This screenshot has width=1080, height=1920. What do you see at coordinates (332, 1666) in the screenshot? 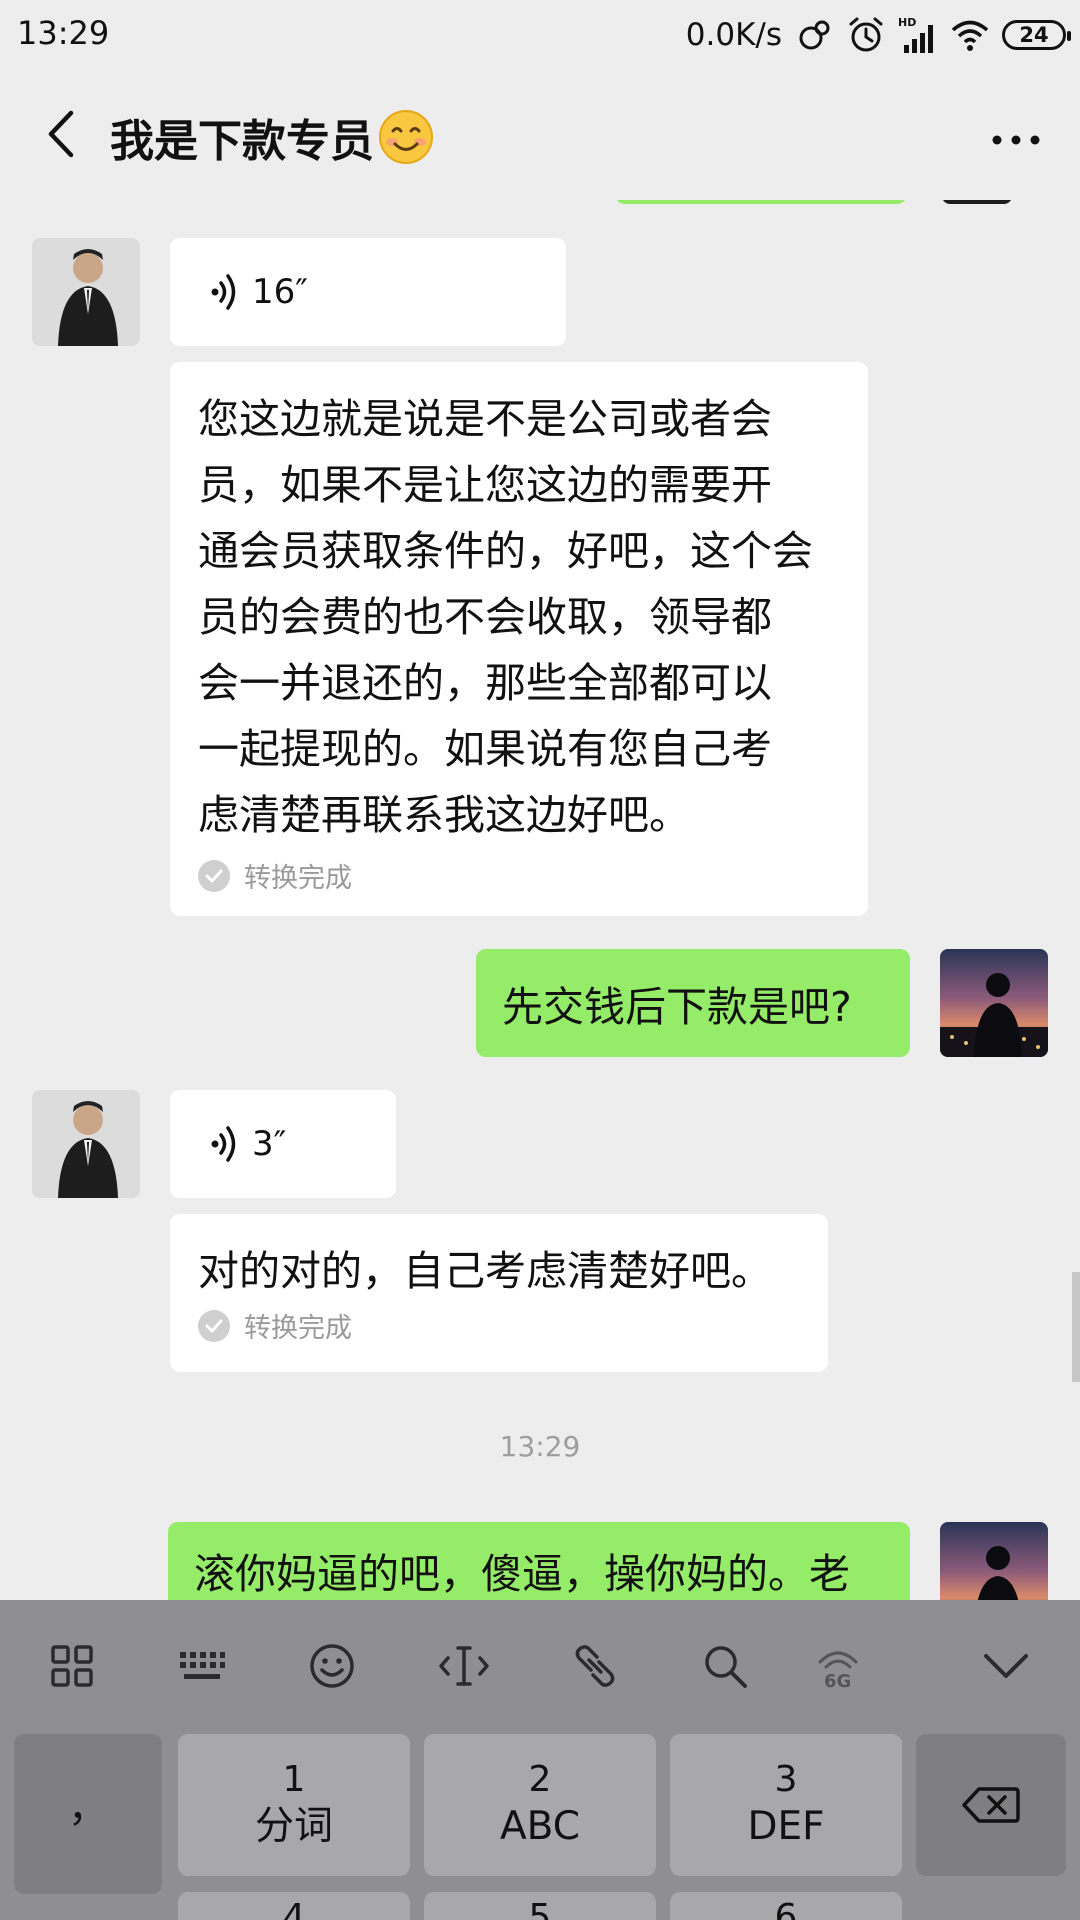
I see `emoji-icon` at bounding box center [332, 1666].